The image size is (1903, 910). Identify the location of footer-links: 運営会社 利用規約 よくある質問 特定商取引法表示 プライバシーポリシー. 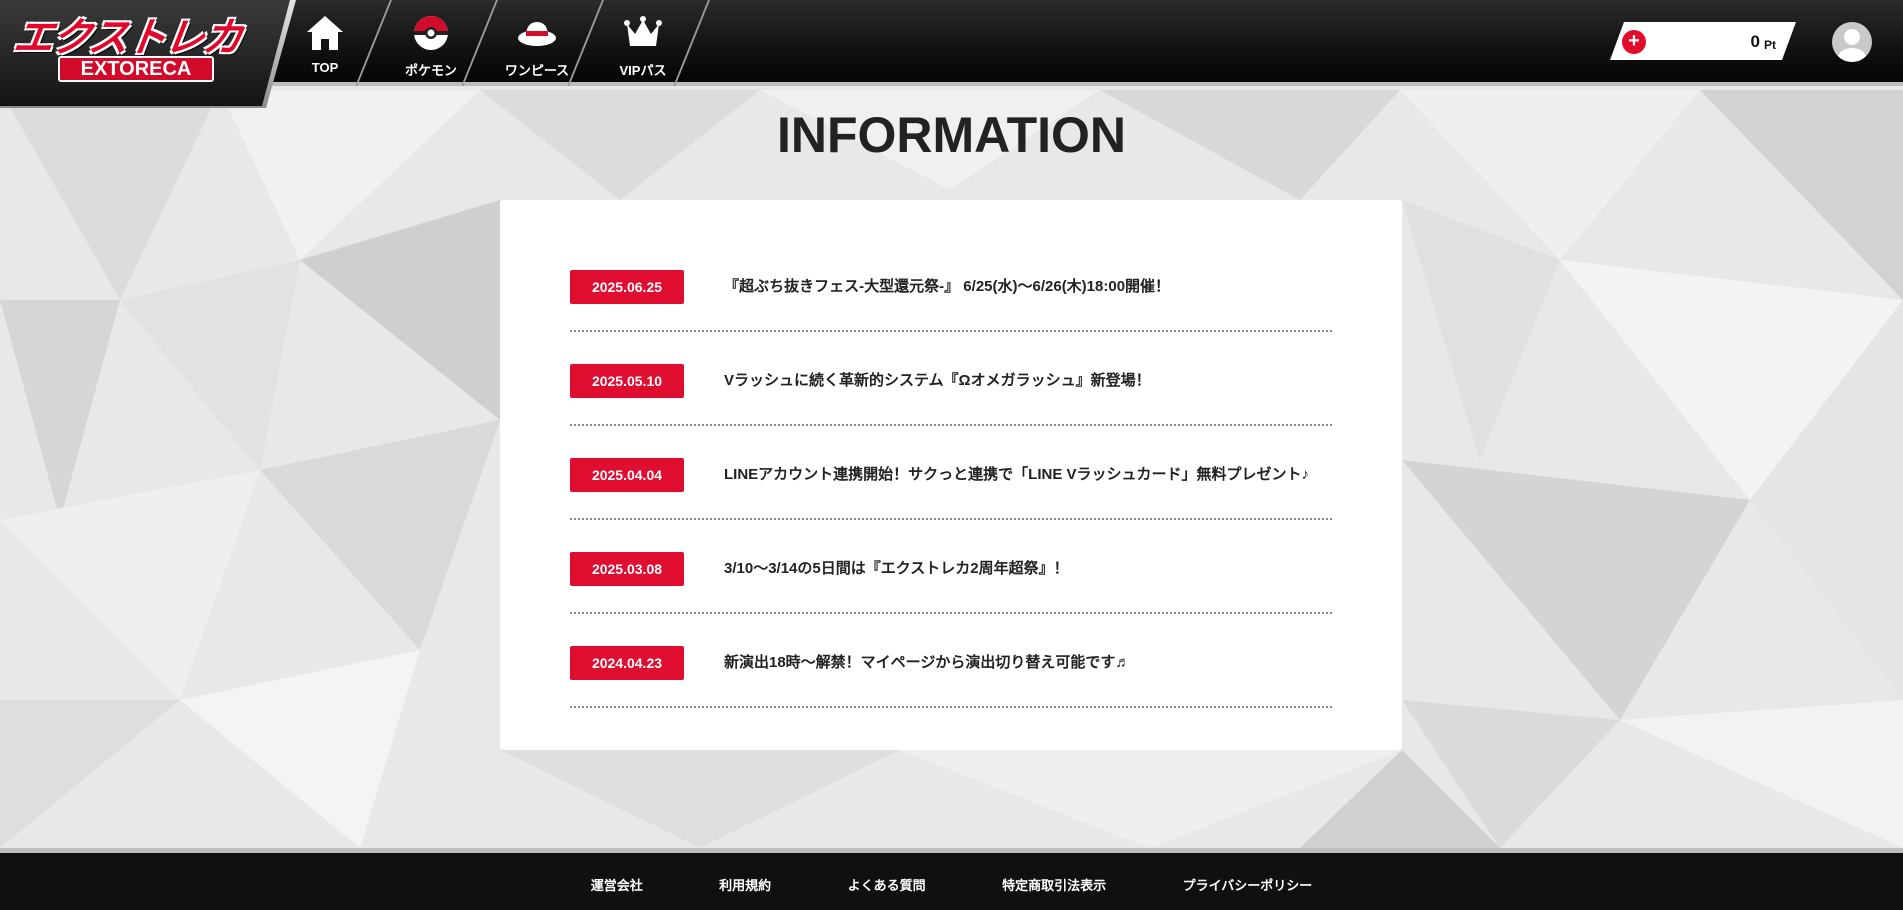
(951, 885).